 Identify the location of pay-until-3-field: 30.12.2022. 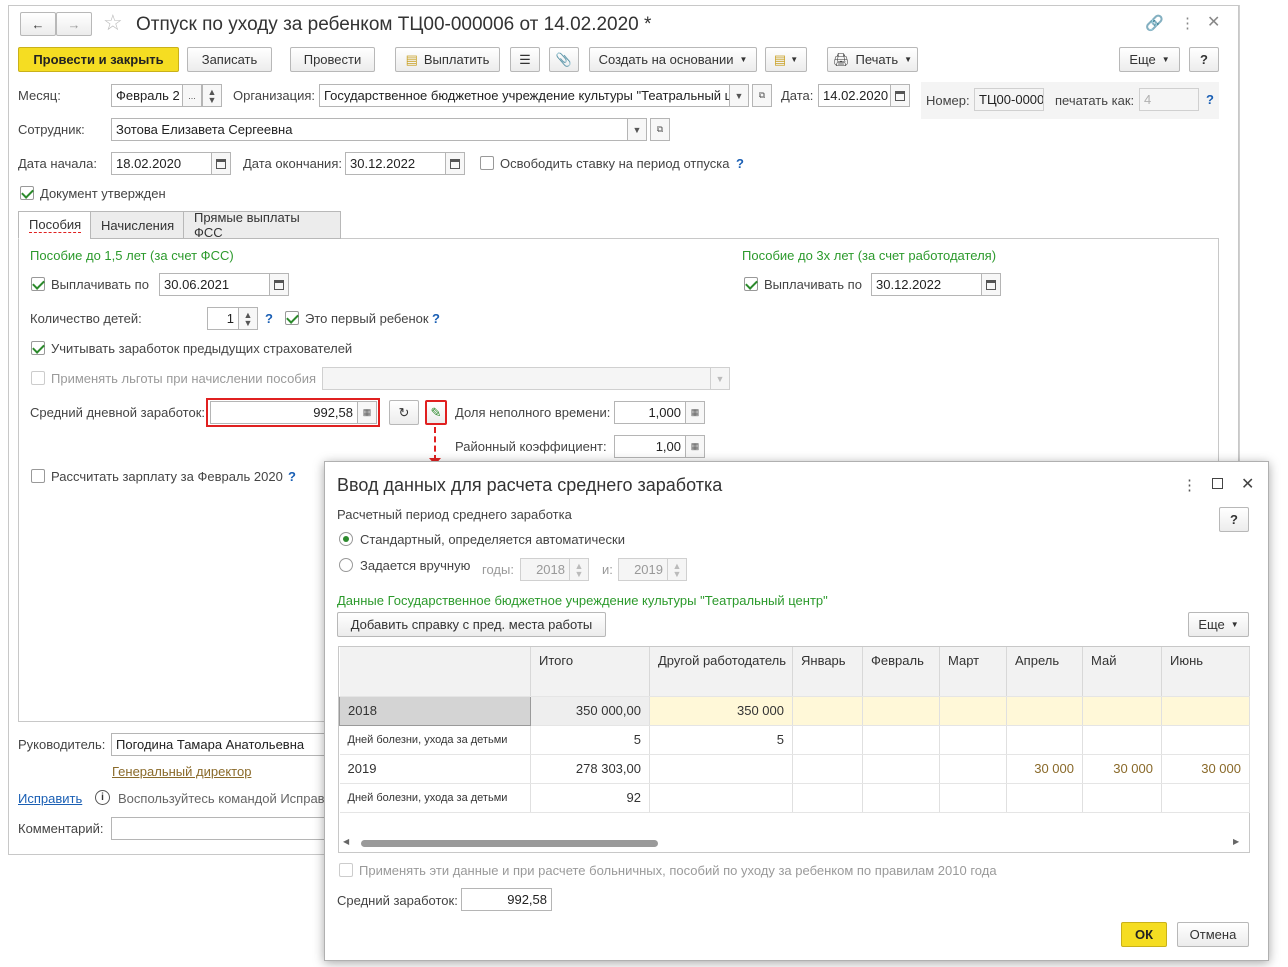
(926, 284).